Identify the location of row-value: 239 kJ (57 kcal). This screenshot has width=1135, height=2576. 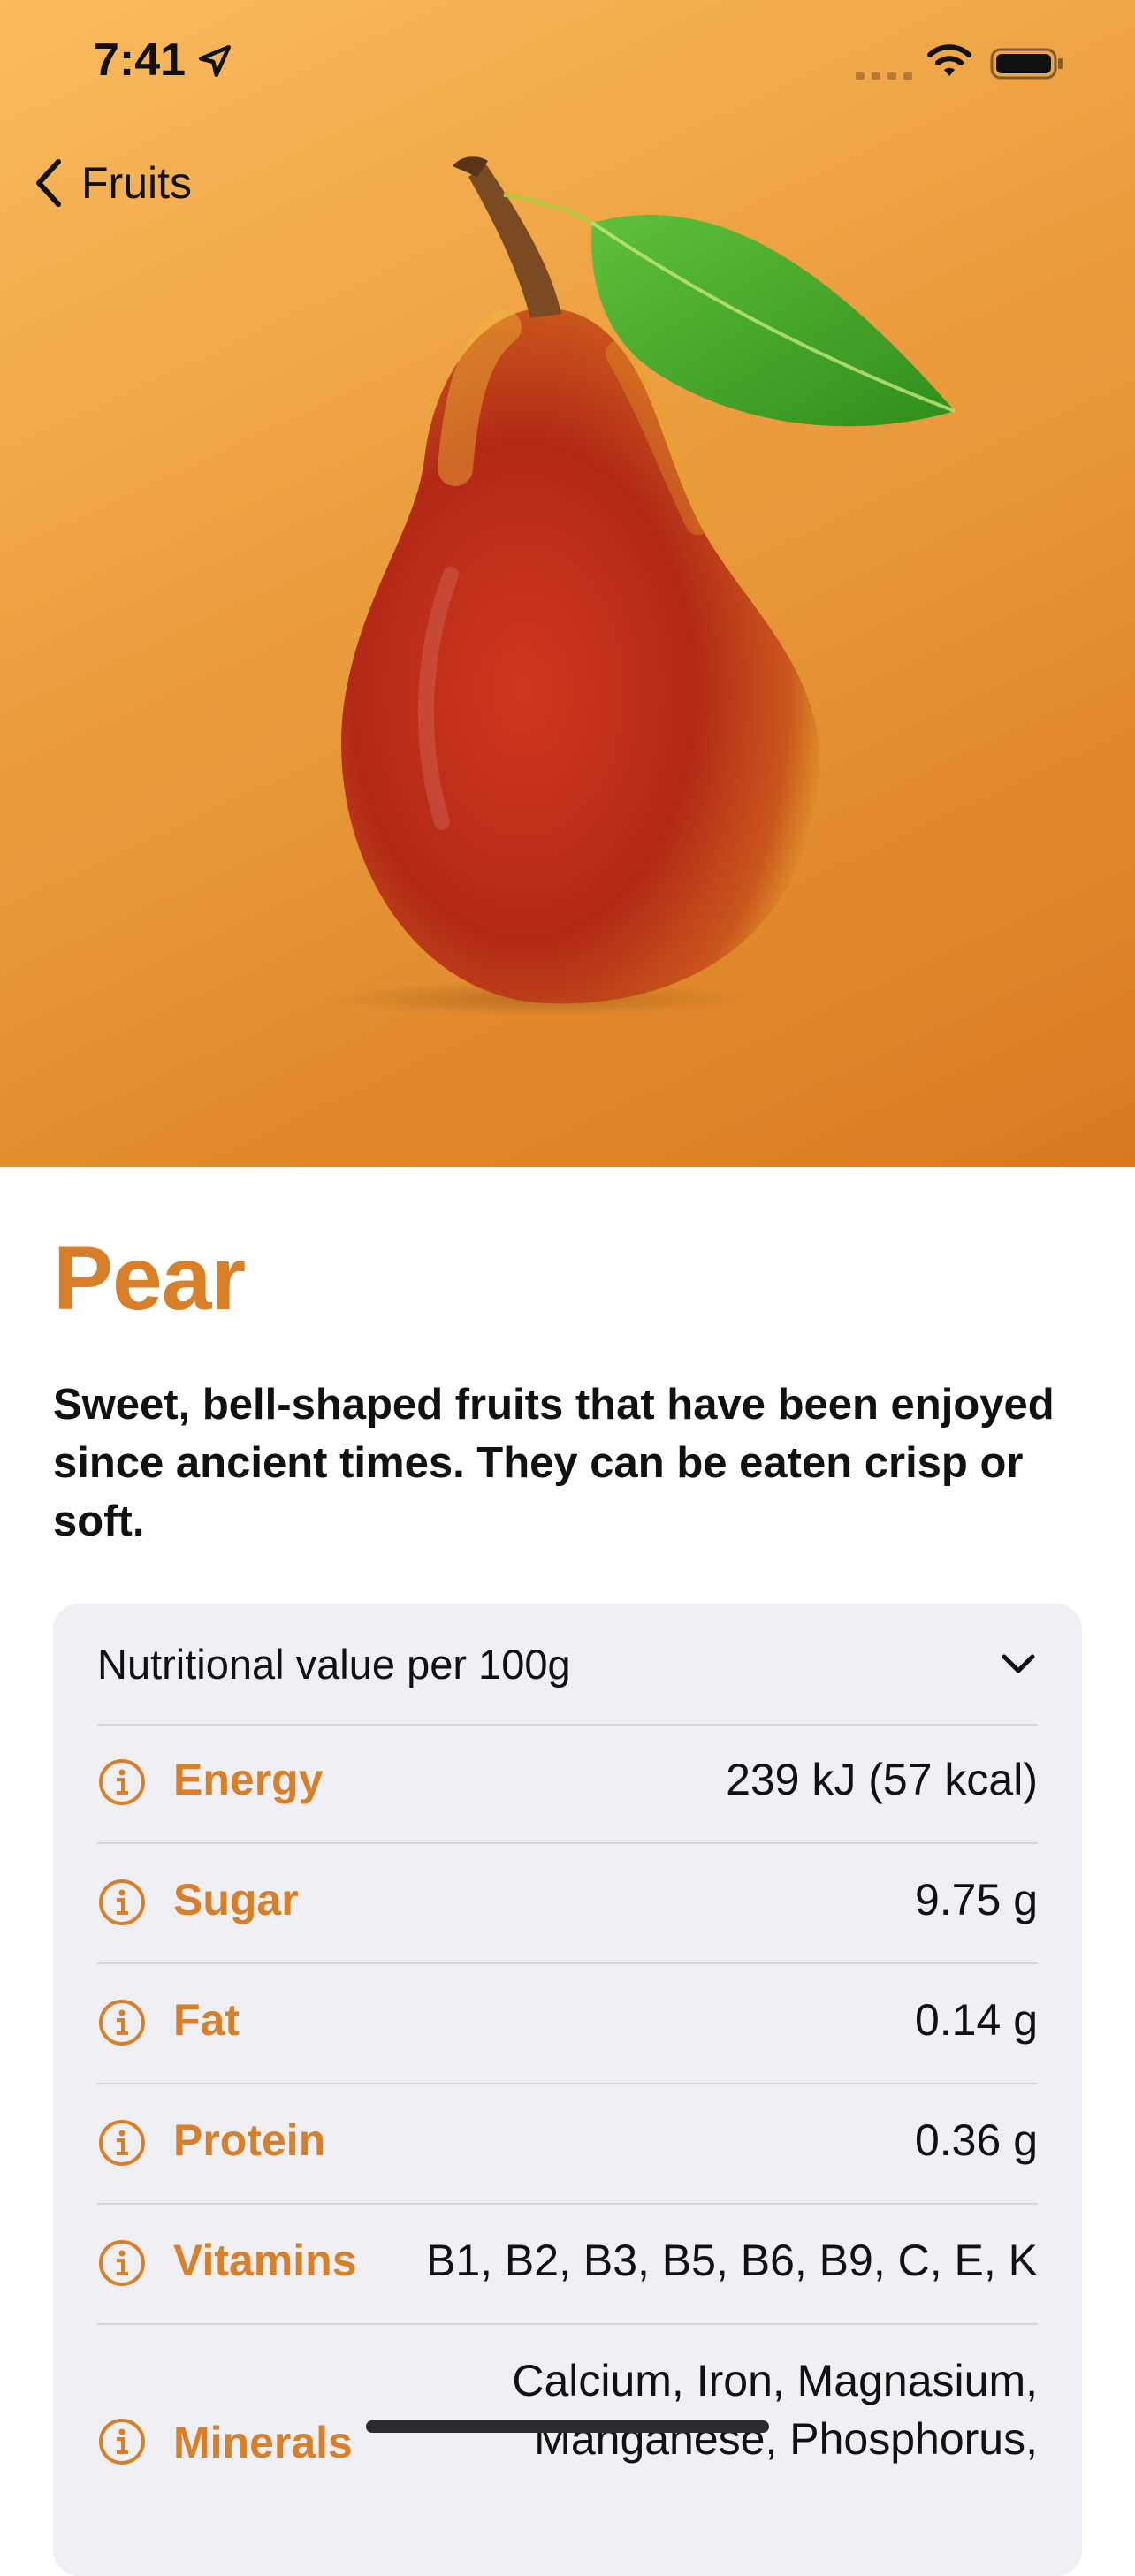
(882, 1779).